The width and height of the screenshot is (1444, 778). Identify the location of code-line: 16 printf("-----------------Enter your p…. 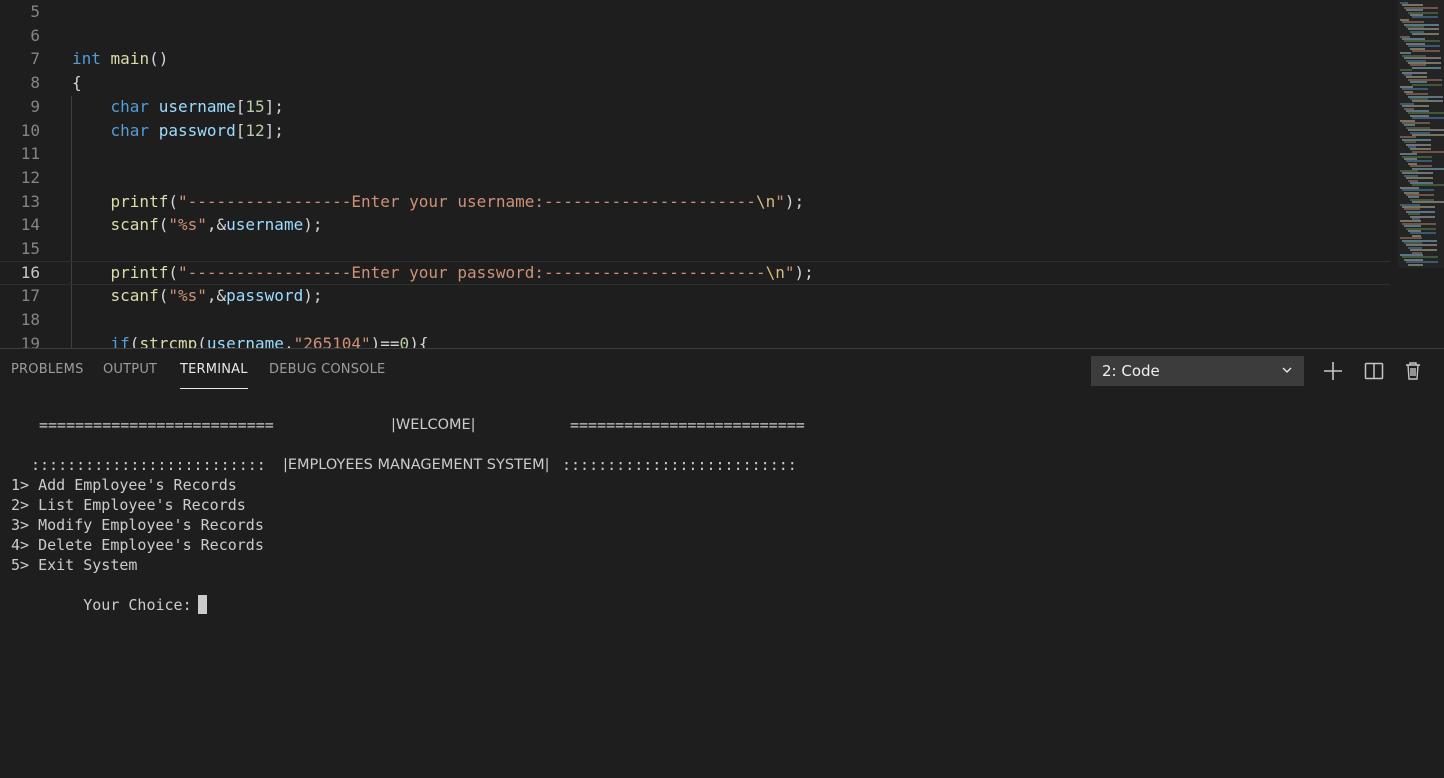
(695, 273).